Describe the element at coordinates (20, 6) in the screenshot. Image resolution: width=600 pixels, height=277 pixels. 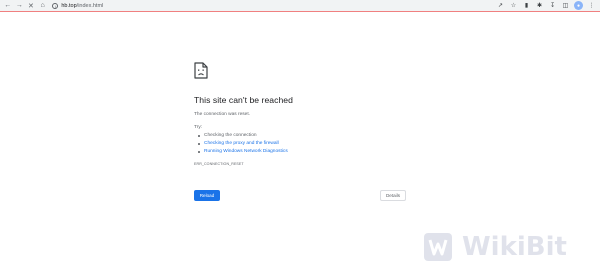
I see `forward-button: →` at that location.